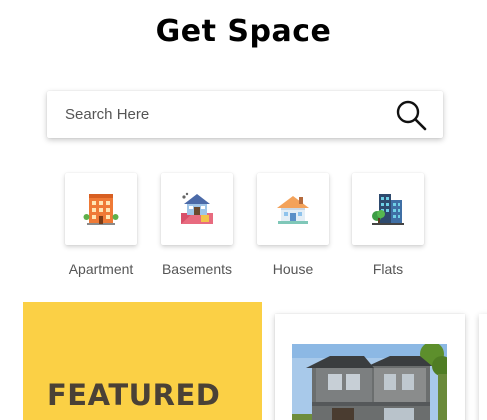 The height and width of the screenshot is (420, 487). I want to click on house-photo, so click(369, 382).